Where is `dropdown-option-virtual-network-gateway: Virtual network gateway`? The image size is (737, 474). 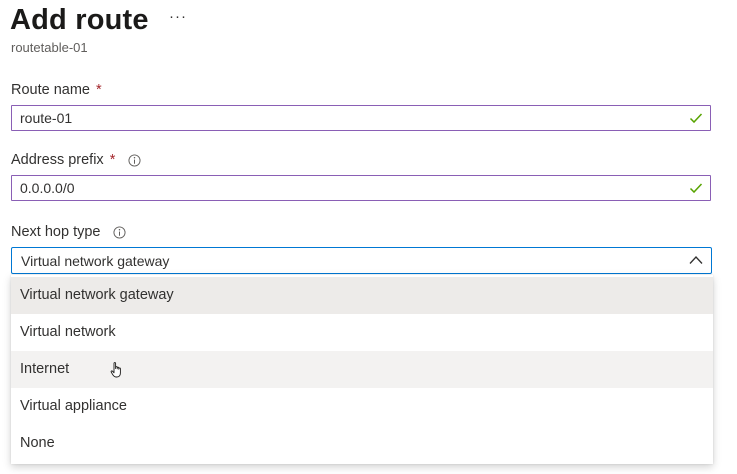
dropdown-option-virtual-network-gateway: Virtual network gateway is located at coordinates (362, 295).